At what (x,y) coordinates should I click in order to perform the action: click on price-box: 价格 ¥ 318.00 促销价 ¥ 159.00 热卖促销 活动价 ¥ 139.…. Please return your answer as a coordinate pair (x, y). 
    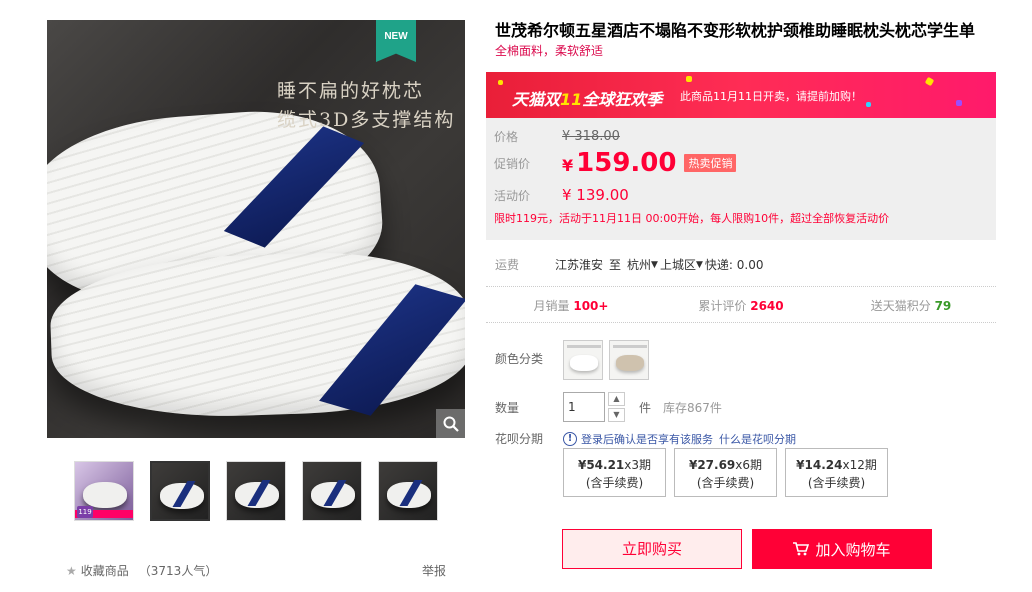
    Looking at the image, I should click on (741, 179).